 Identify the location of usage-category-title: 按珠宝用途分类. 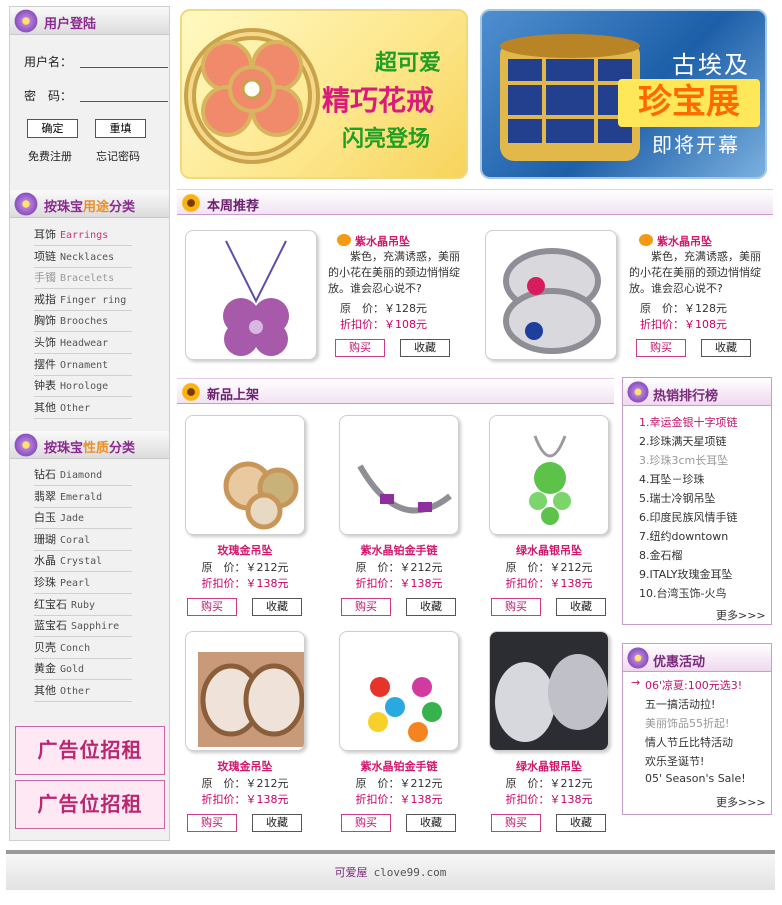
(90, 207).